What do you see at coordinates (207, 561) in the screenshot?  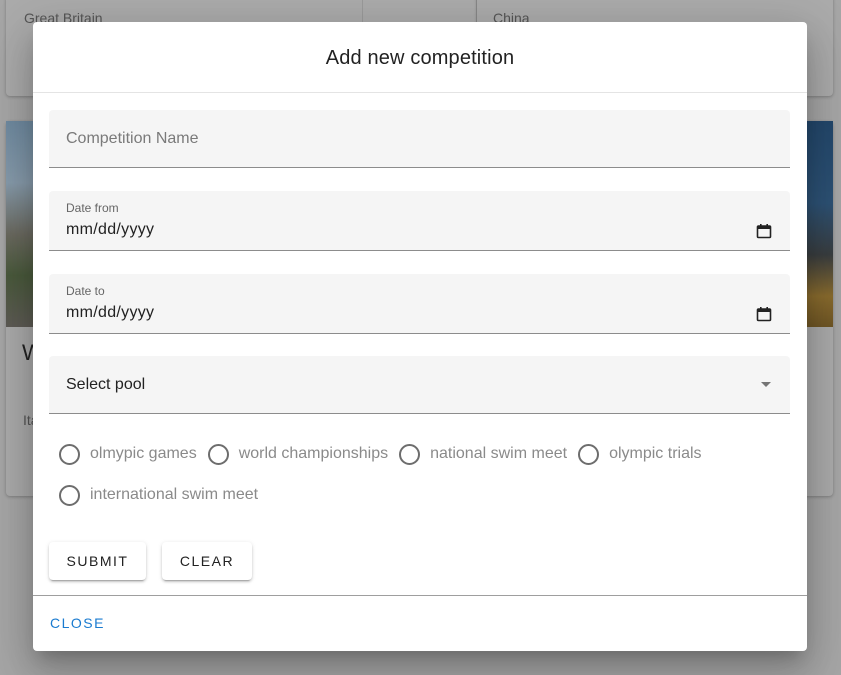 I see `clear-button: CLEAR` at bounding box center [207, 561].